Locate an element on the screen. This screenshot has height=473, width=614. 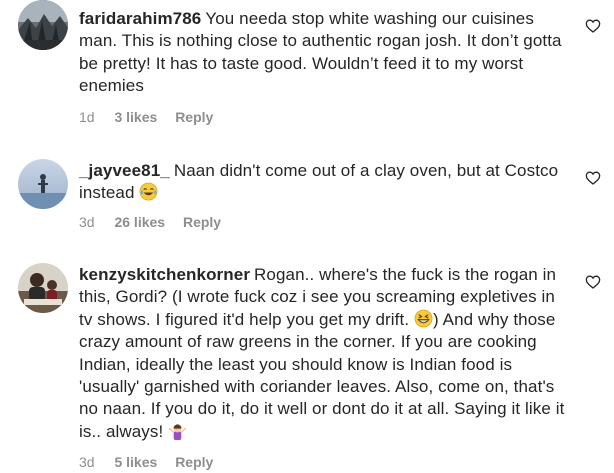
comment-meta: 3d 26 likes Reply is located at coordinates (150, 222).